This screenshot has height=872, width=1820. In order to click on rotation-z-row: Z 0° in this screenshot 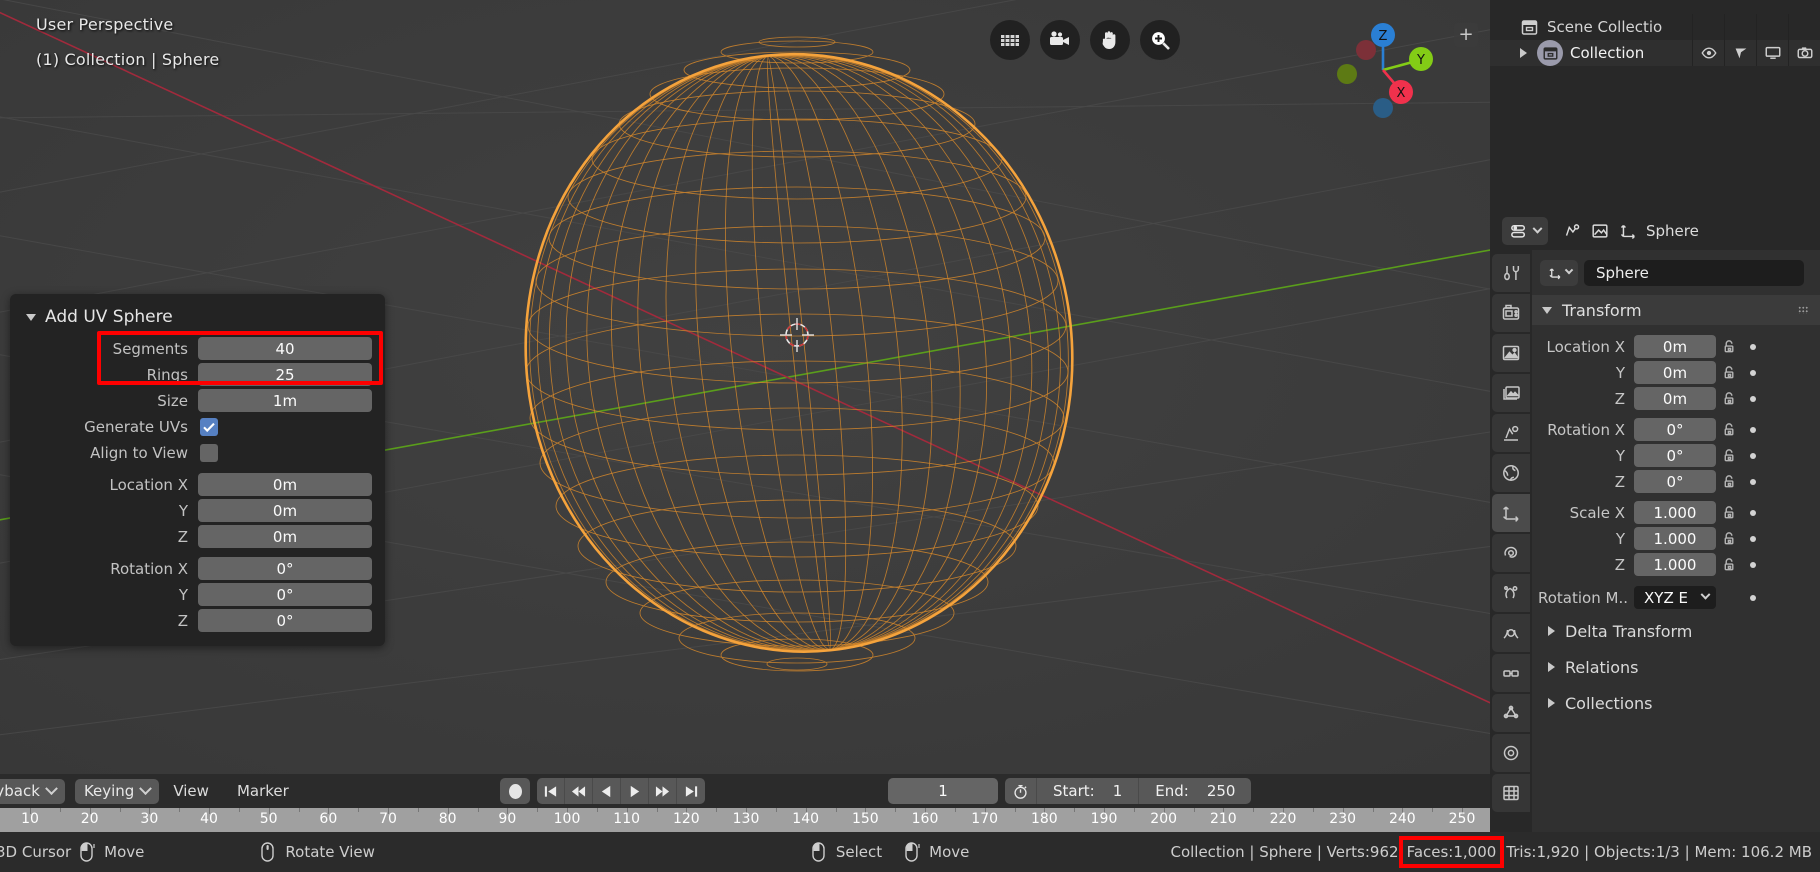, I will do `click(1676, 481)`.